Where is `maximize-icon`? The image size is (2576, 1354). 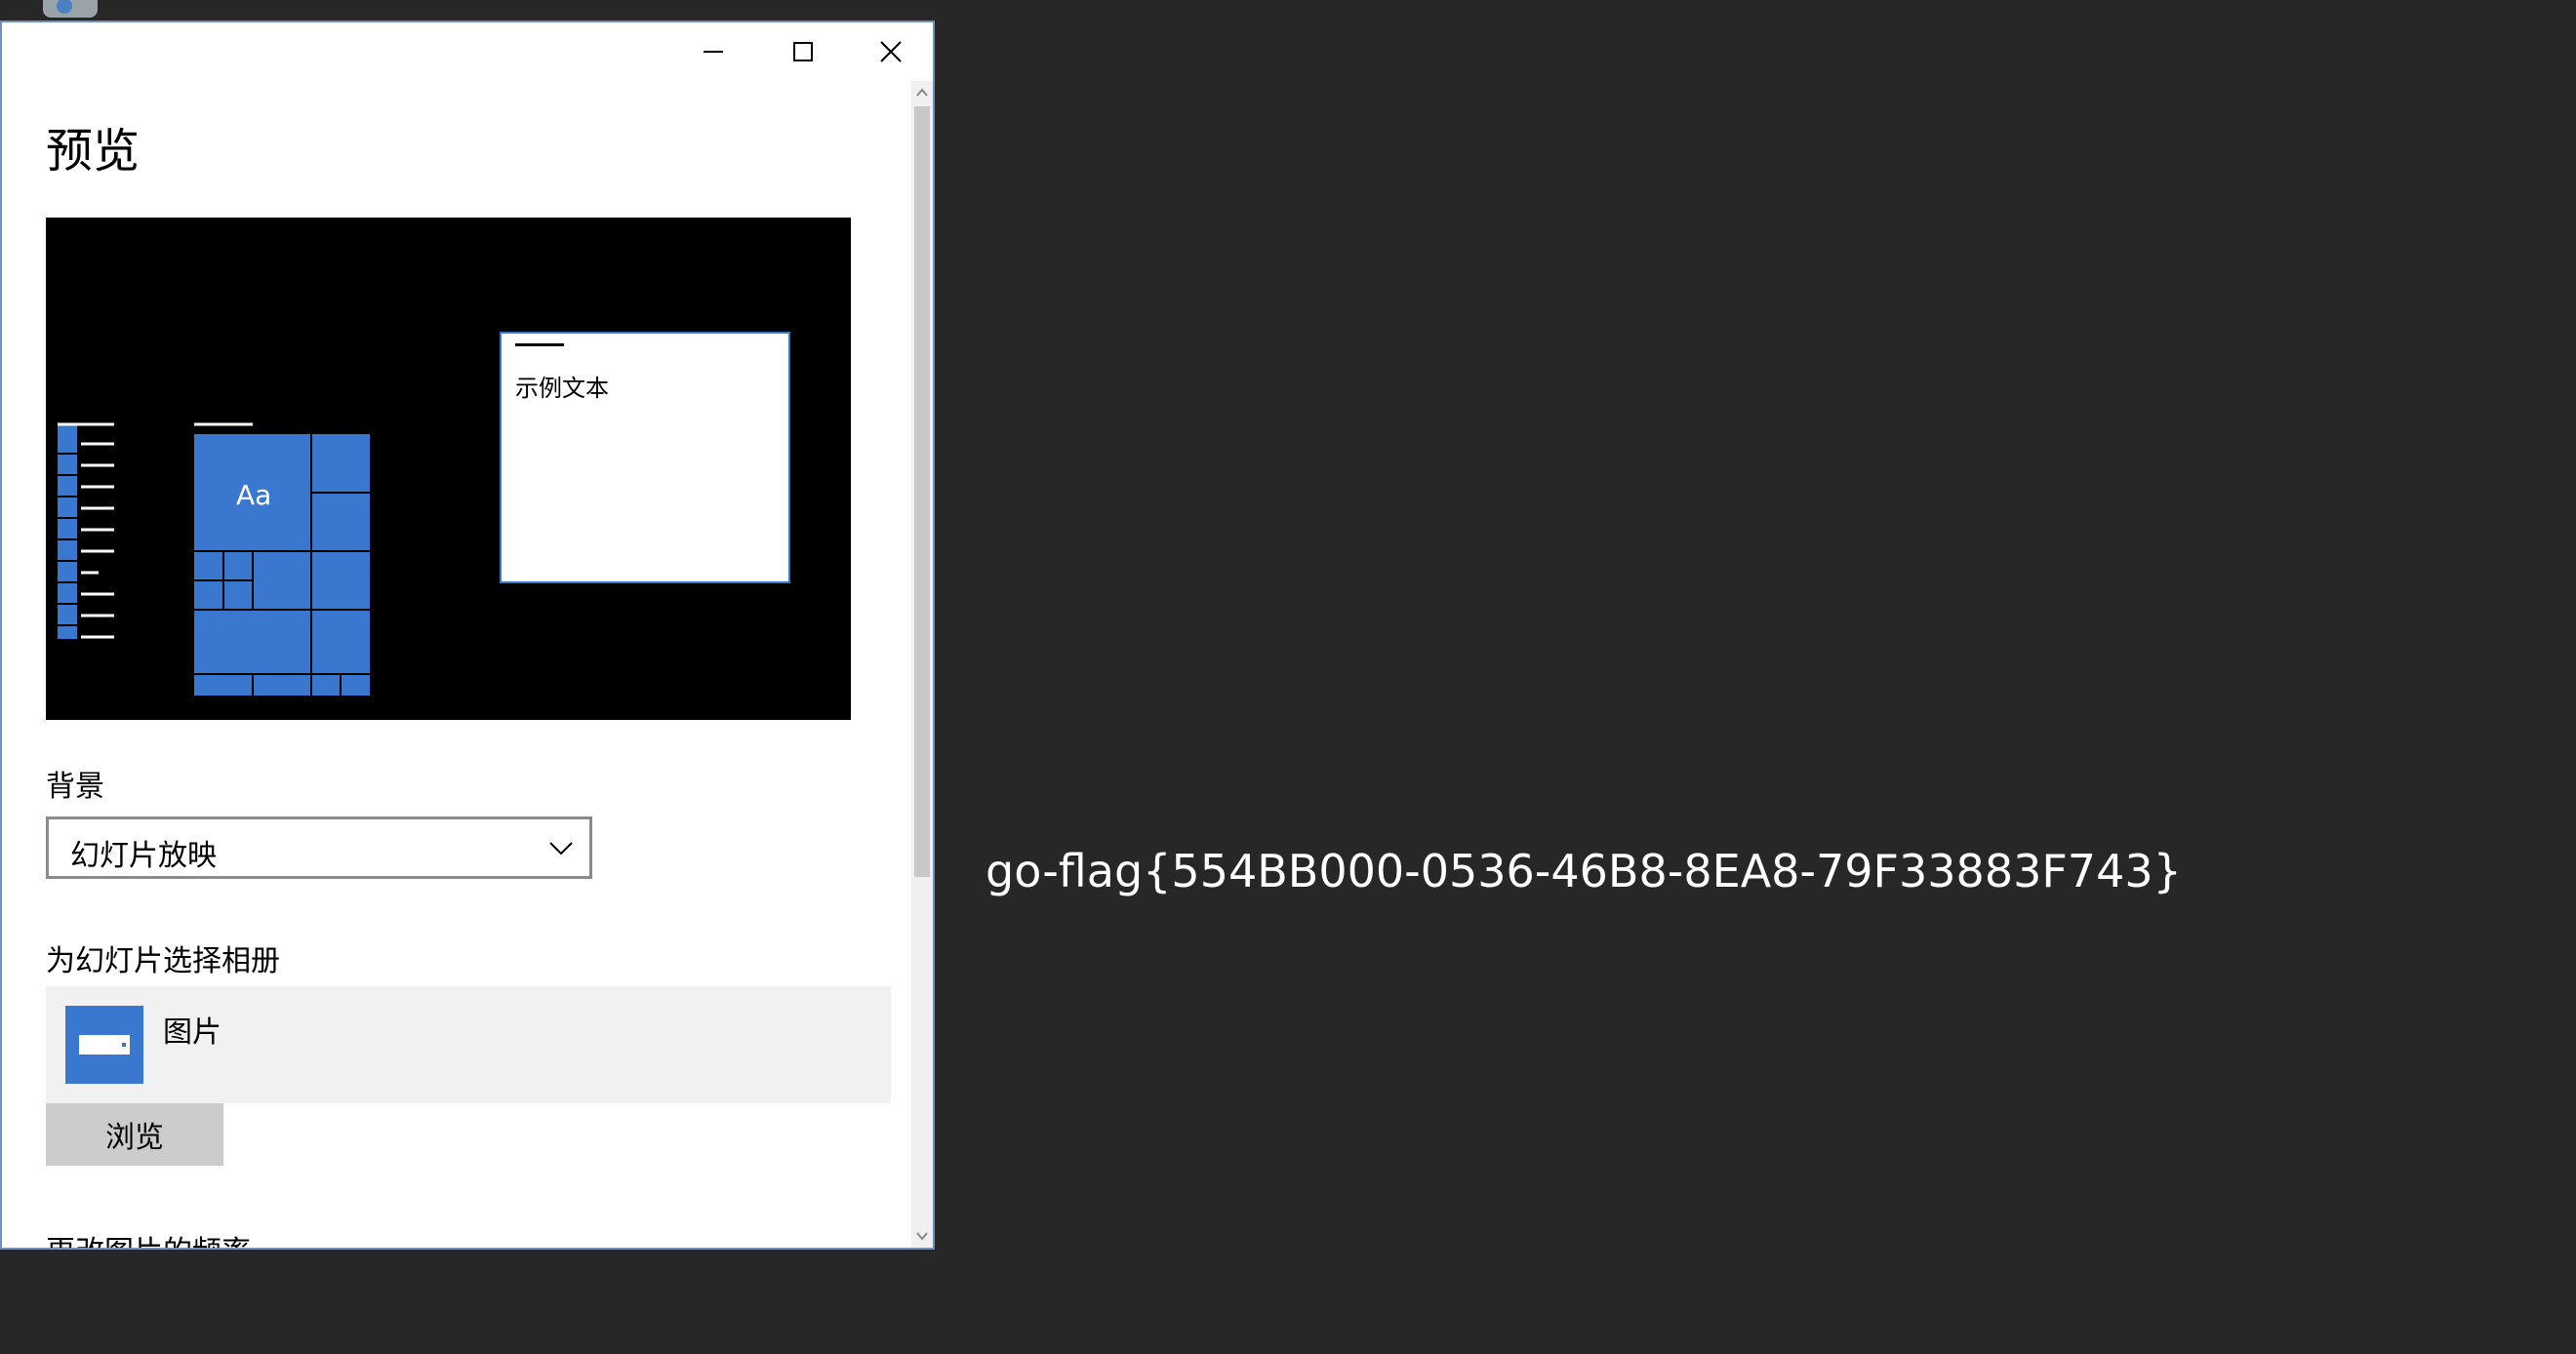
maximize-icon is located at coordinates (803, 51).